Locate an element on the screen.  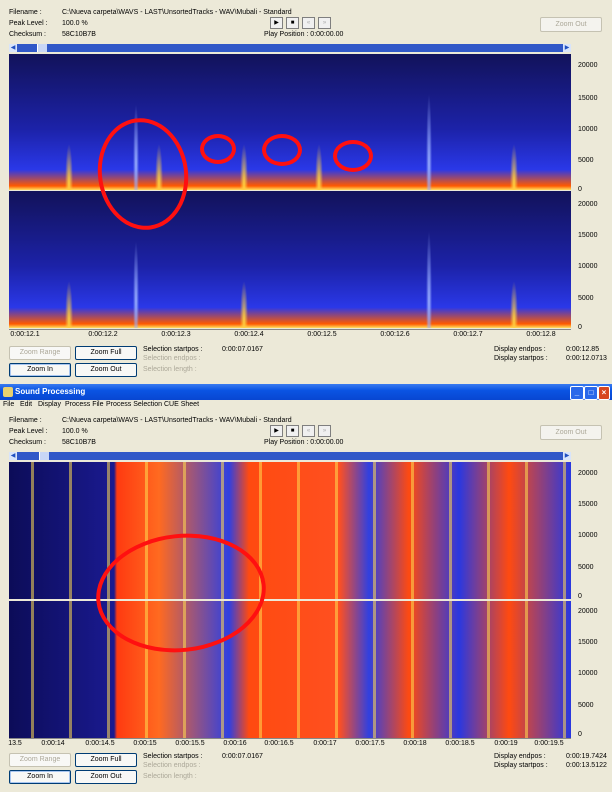
x-tick: 0:00:19 is located at coordinates (506, 743).